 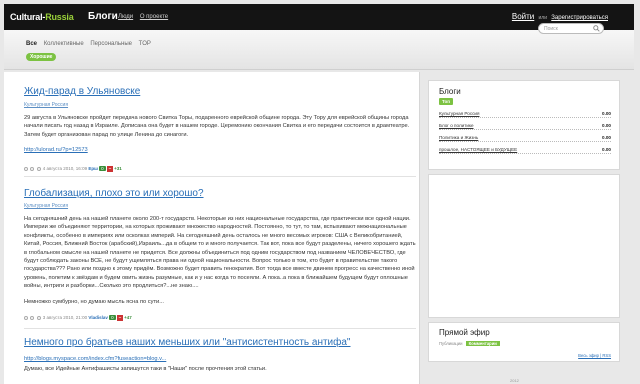 I want to click on auth-area: Войти или Зарегистрироваться, so click(x=560, y=16).